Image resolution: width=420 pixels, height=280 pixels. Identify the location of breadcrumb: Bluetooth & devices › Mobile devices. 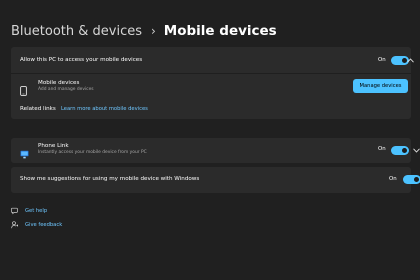
(144, 31).